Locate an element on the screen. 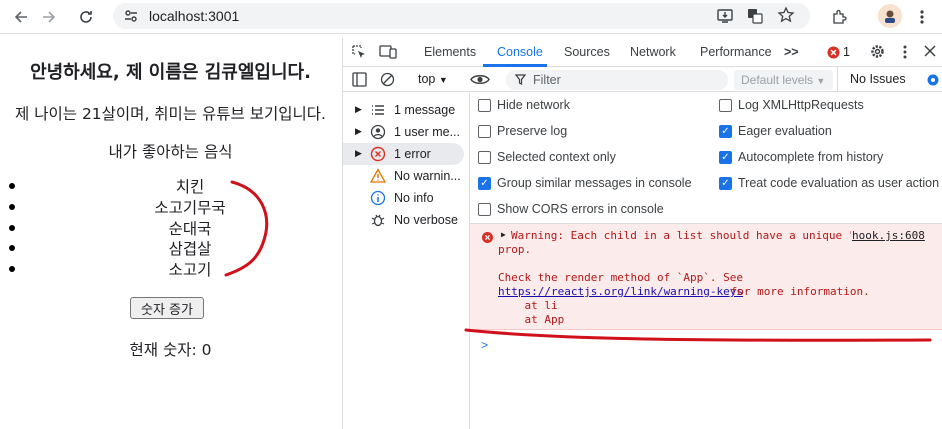  brace-annotation is located at coordinates (246, 228).